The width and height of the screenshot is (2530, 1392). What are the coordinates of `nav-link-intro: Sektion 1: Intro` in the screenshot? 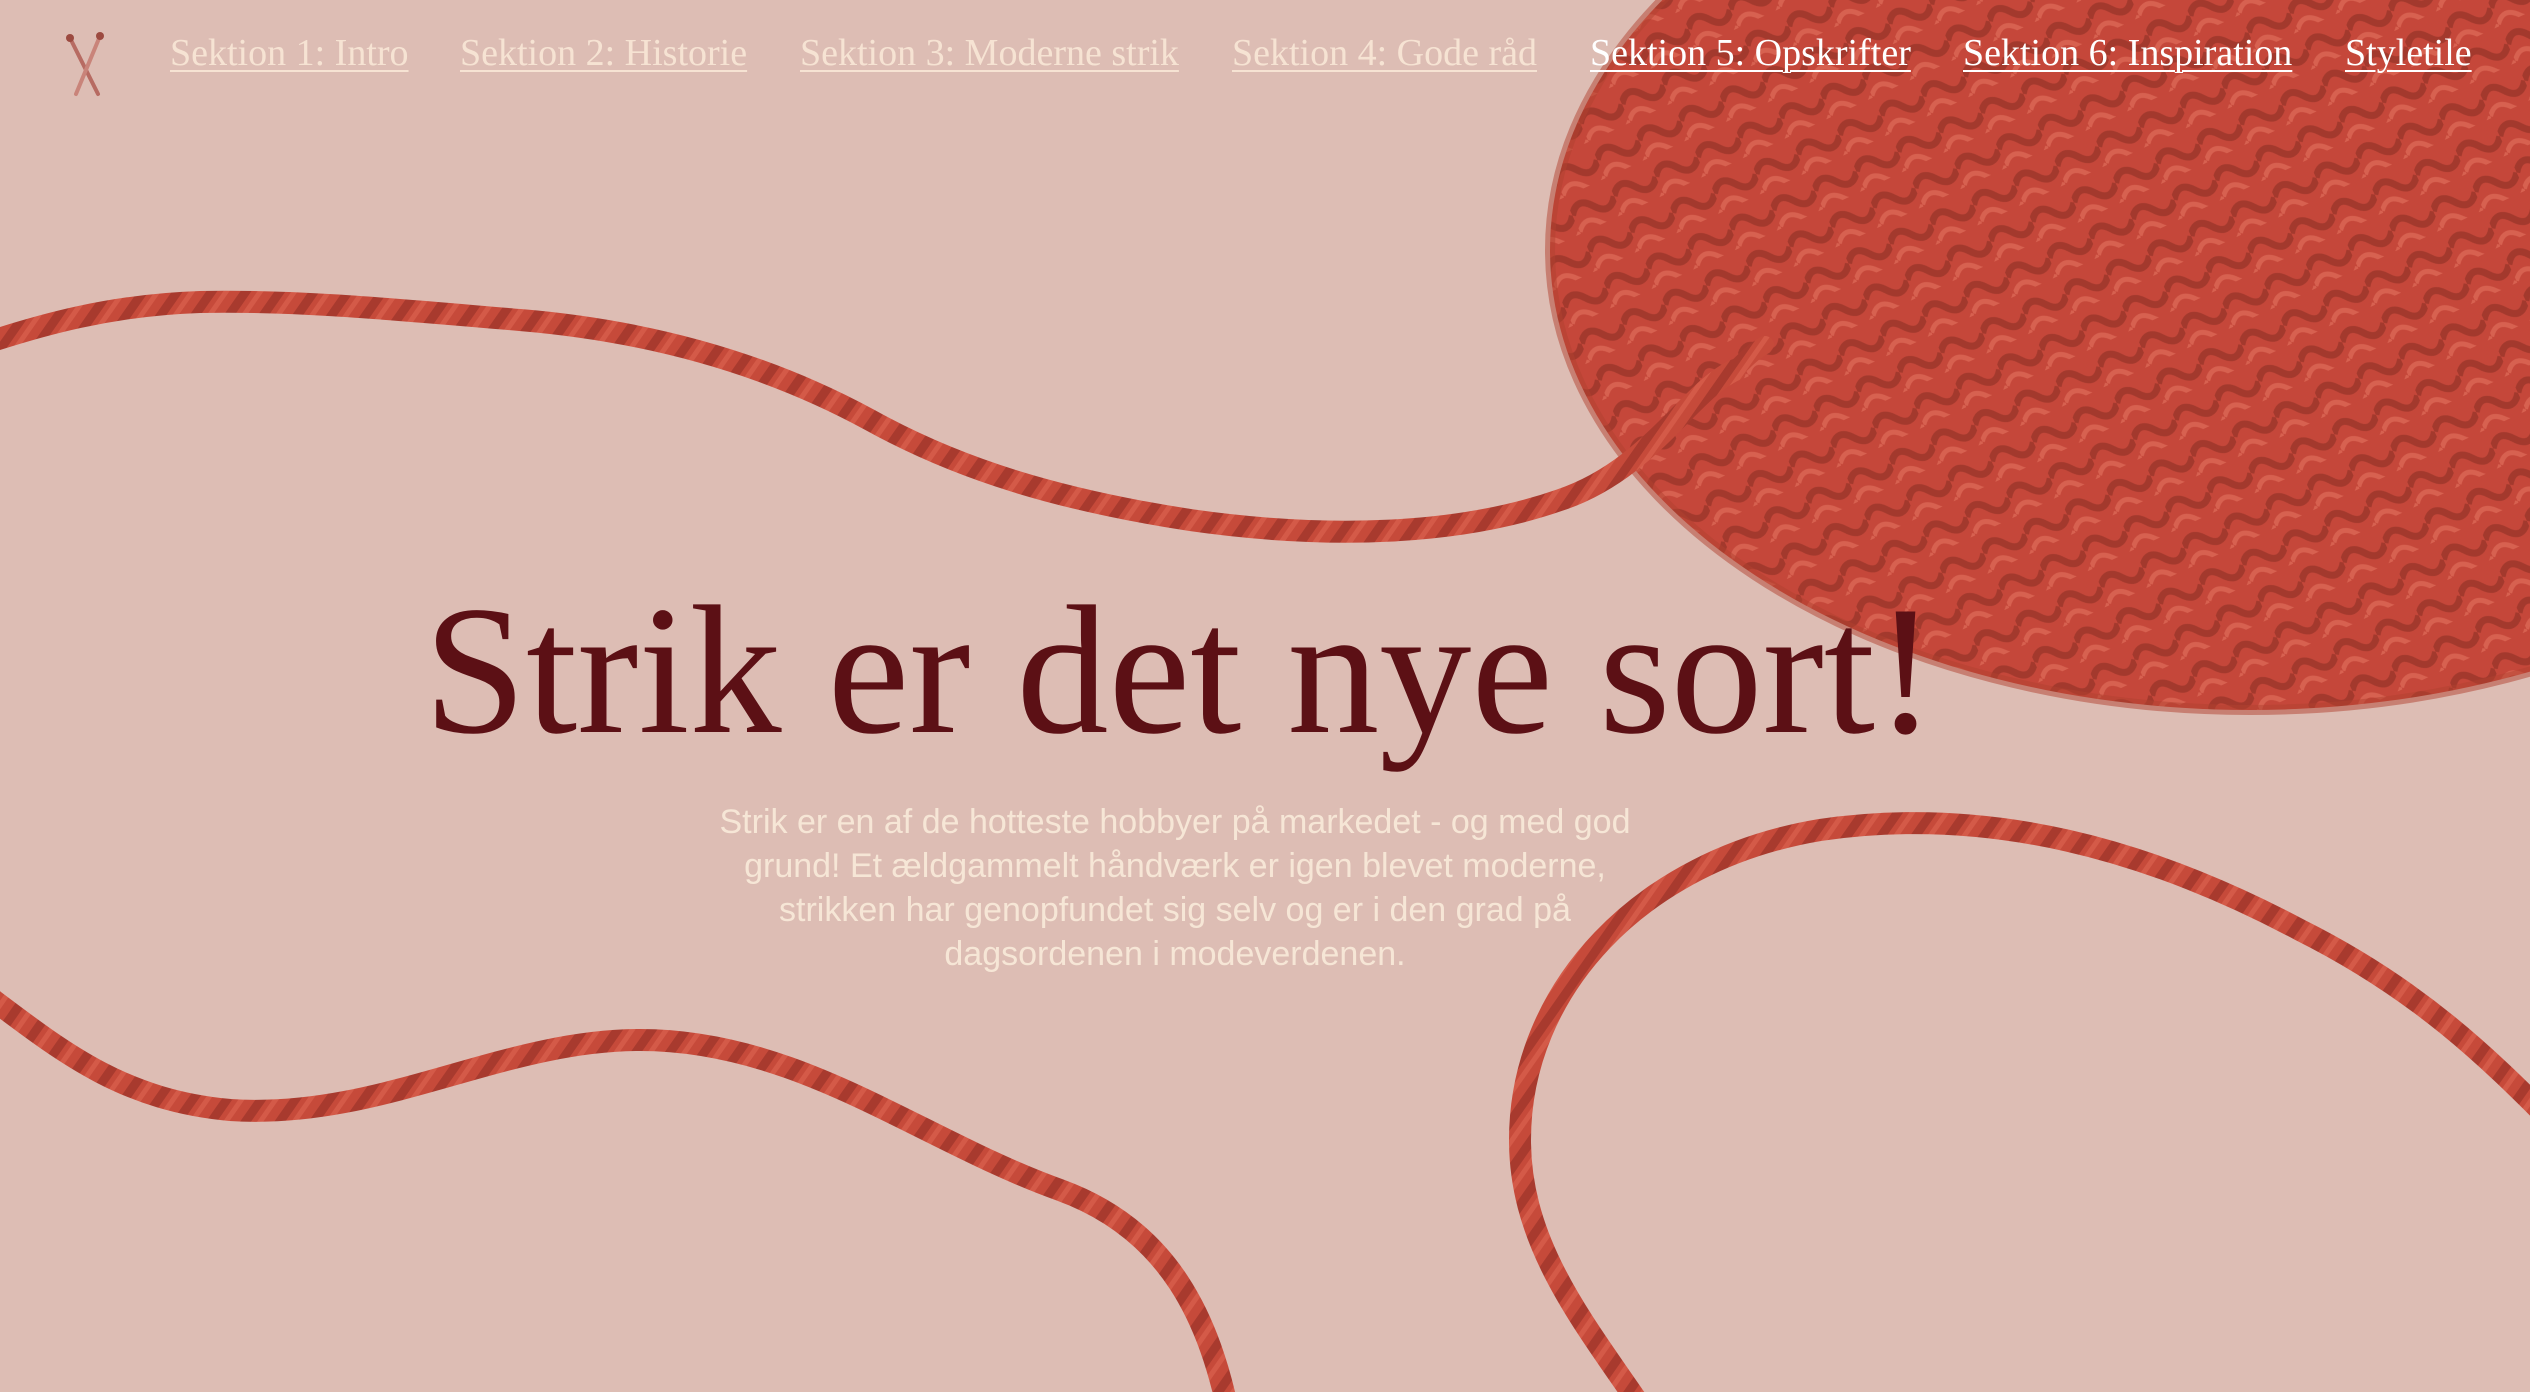 It's located at (289, 53).